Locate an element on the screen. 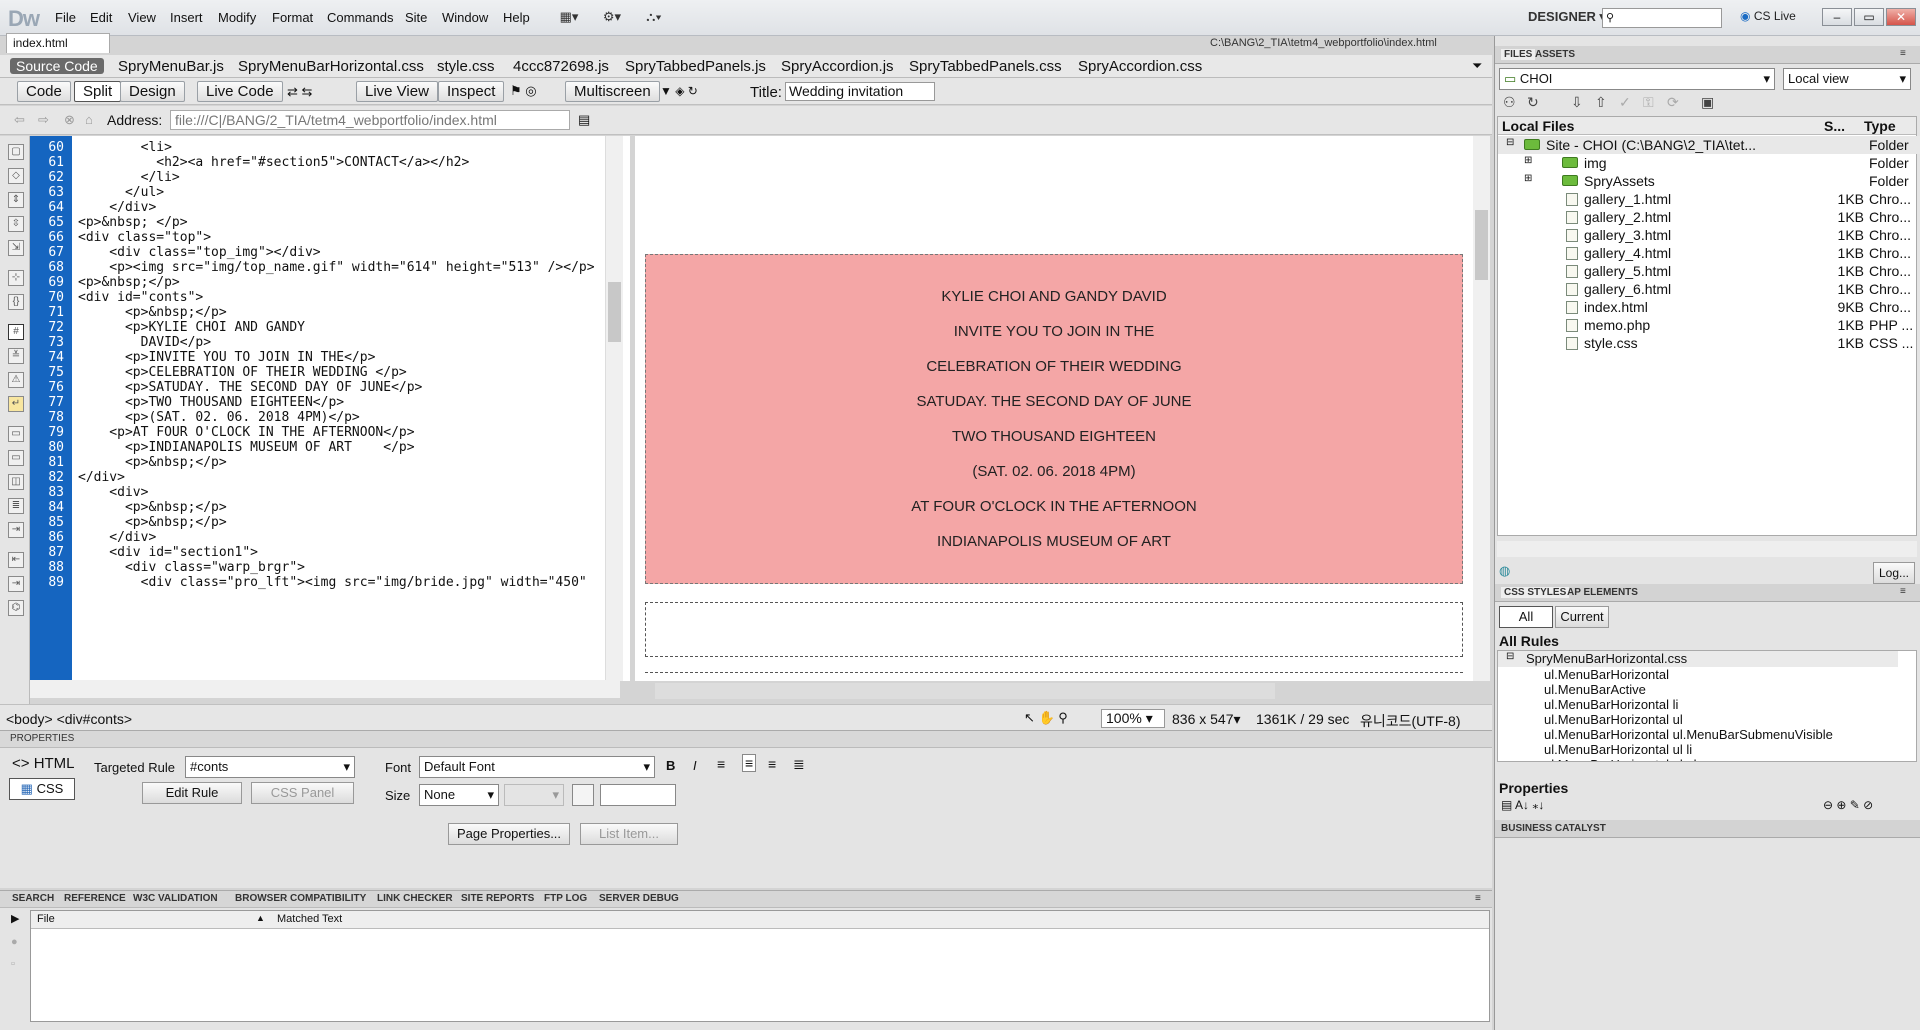 The height and width of the screenshot is (1030, 1920). stop-icon: ● is located at coordinates (14, 942).